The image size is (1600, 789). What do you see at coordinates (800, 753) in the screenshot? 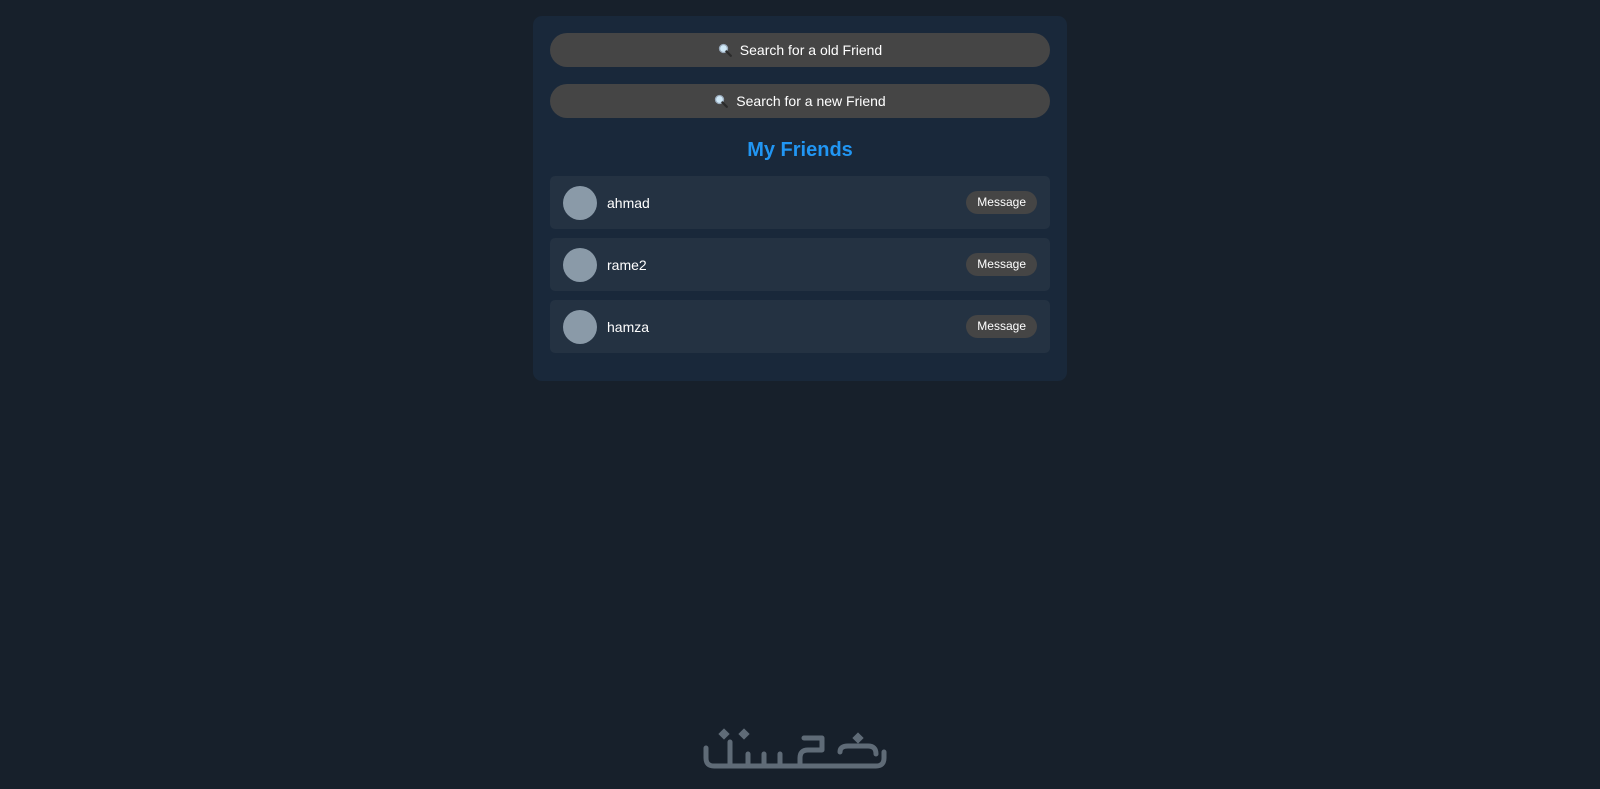
I see `khamsat-logo` at bounding box center [800, 753].